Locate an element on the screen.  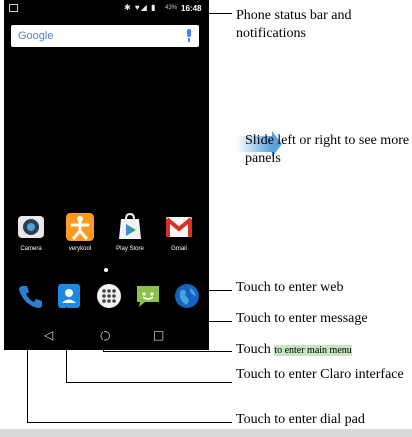
play-store-icon is located at coordinates (130, 226).